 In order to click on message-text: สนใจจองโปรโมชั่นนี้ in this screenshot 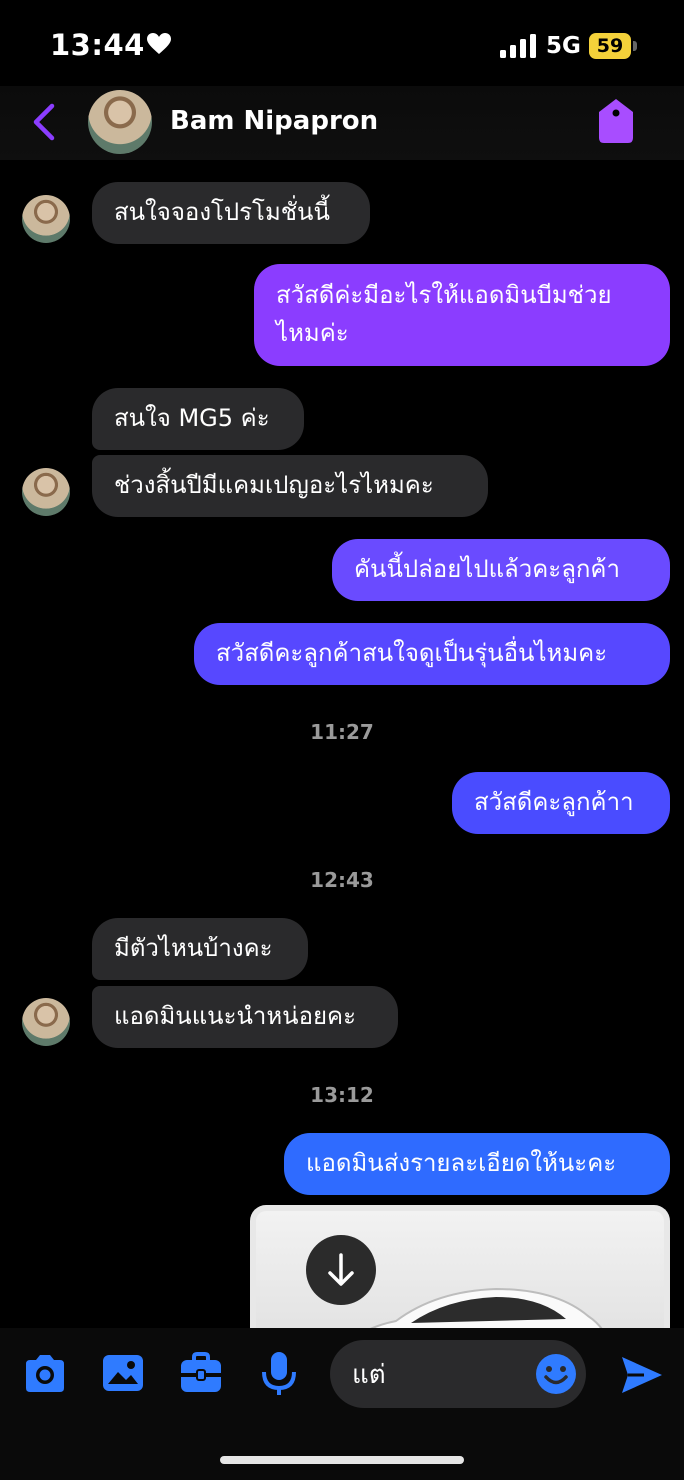, I will do `click(222, 212)`.